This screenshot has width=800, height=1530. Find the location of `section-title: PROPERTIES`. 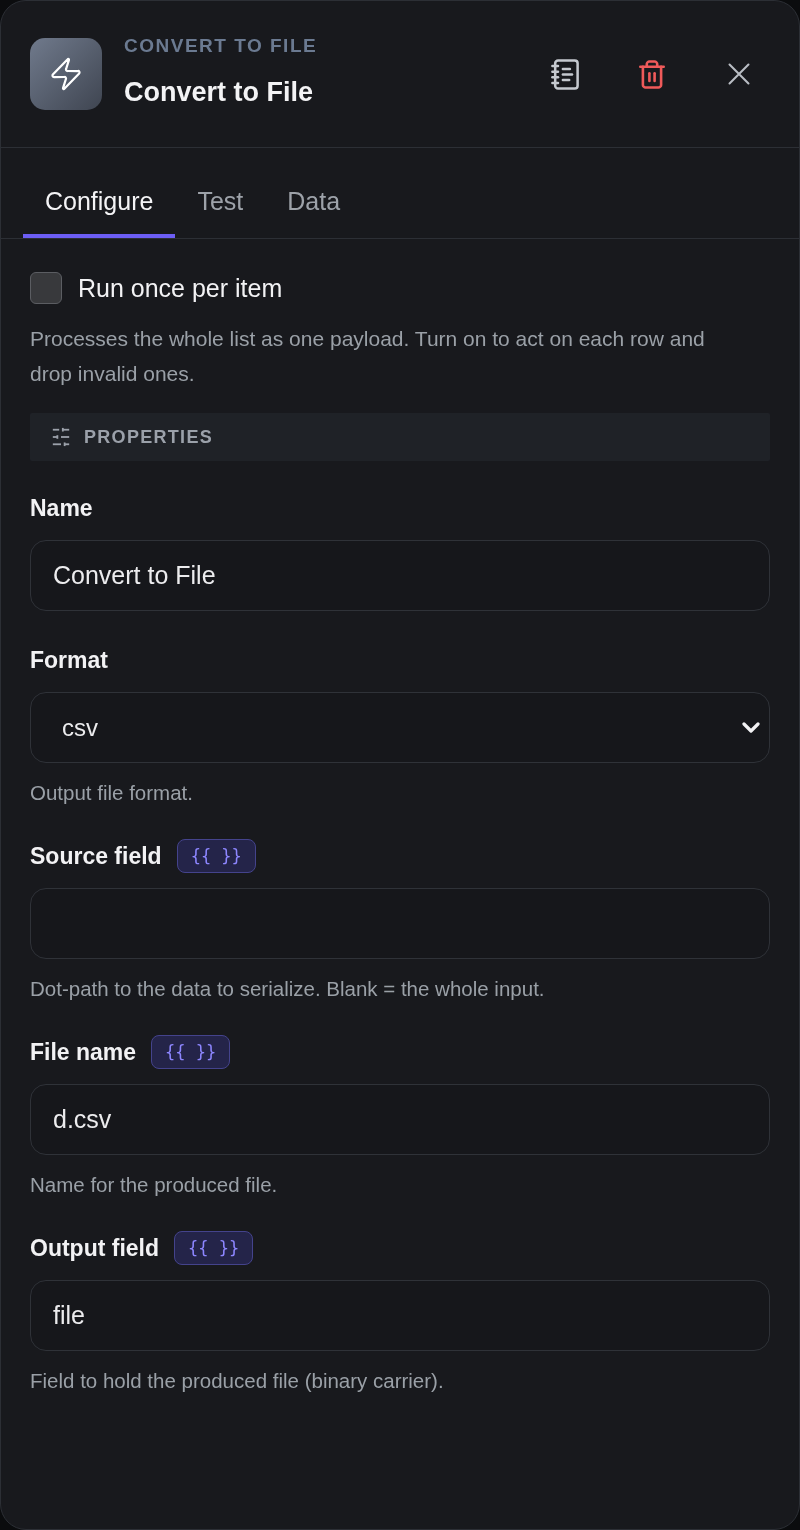

section-title: PROPERTIES is located at coordinates (149, 437).